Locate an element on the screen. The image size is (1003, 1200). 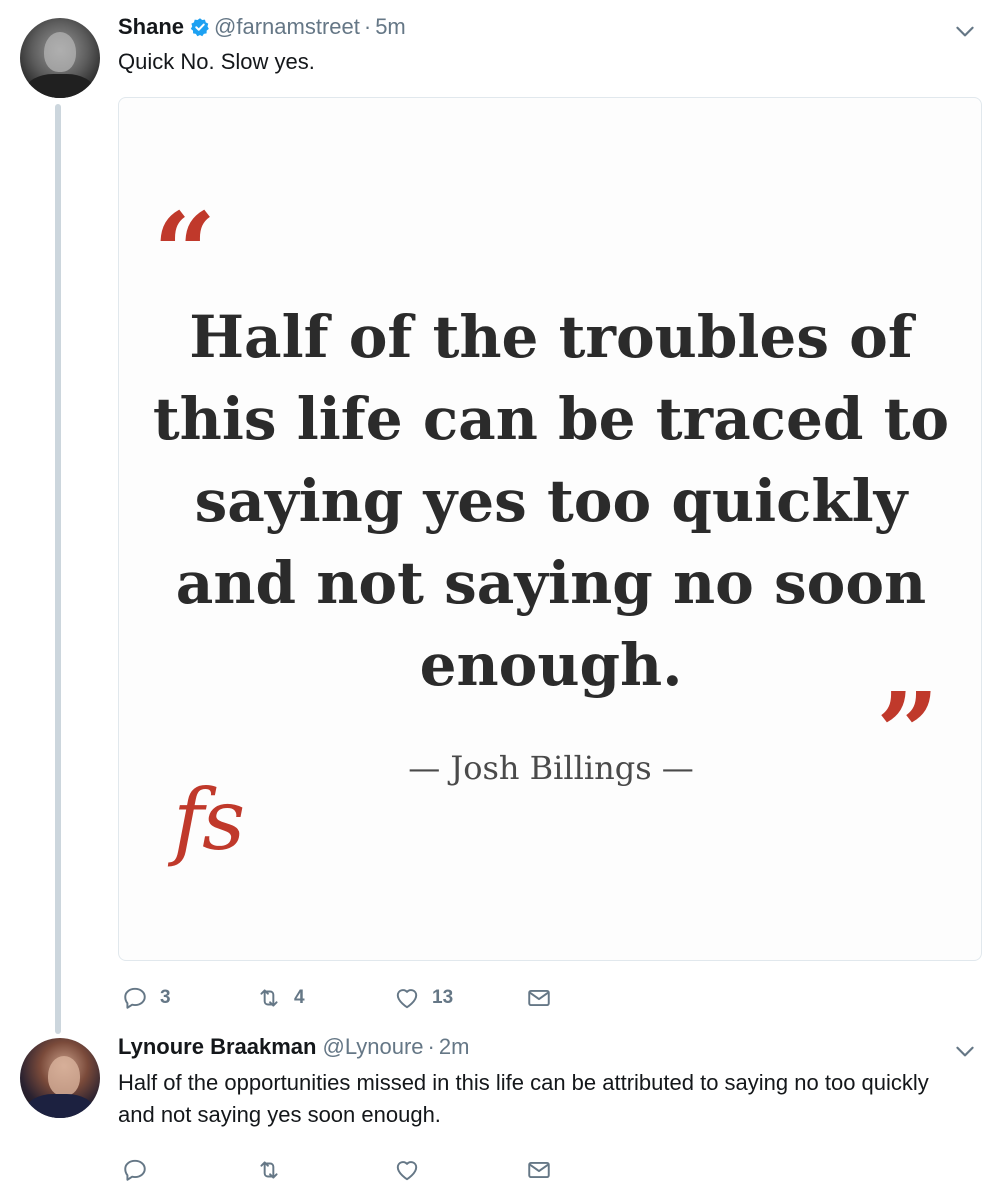
like-button: 13 is located at coordinates (423, 998).